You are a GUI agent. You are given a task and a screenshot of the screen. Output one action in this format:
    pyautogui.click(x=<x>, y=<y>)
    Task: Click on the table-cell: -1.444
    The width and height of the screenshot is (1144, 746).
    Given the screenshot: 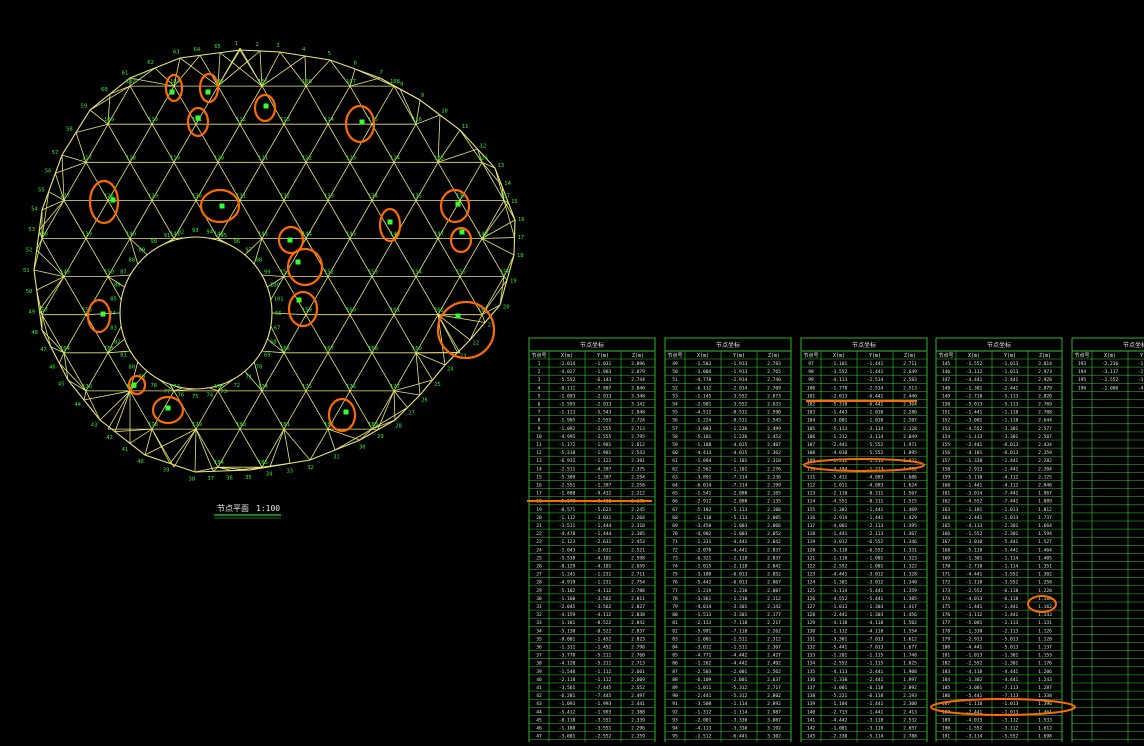 What is the action you would take?
    pyautogui.click(x=603, y=534)
    